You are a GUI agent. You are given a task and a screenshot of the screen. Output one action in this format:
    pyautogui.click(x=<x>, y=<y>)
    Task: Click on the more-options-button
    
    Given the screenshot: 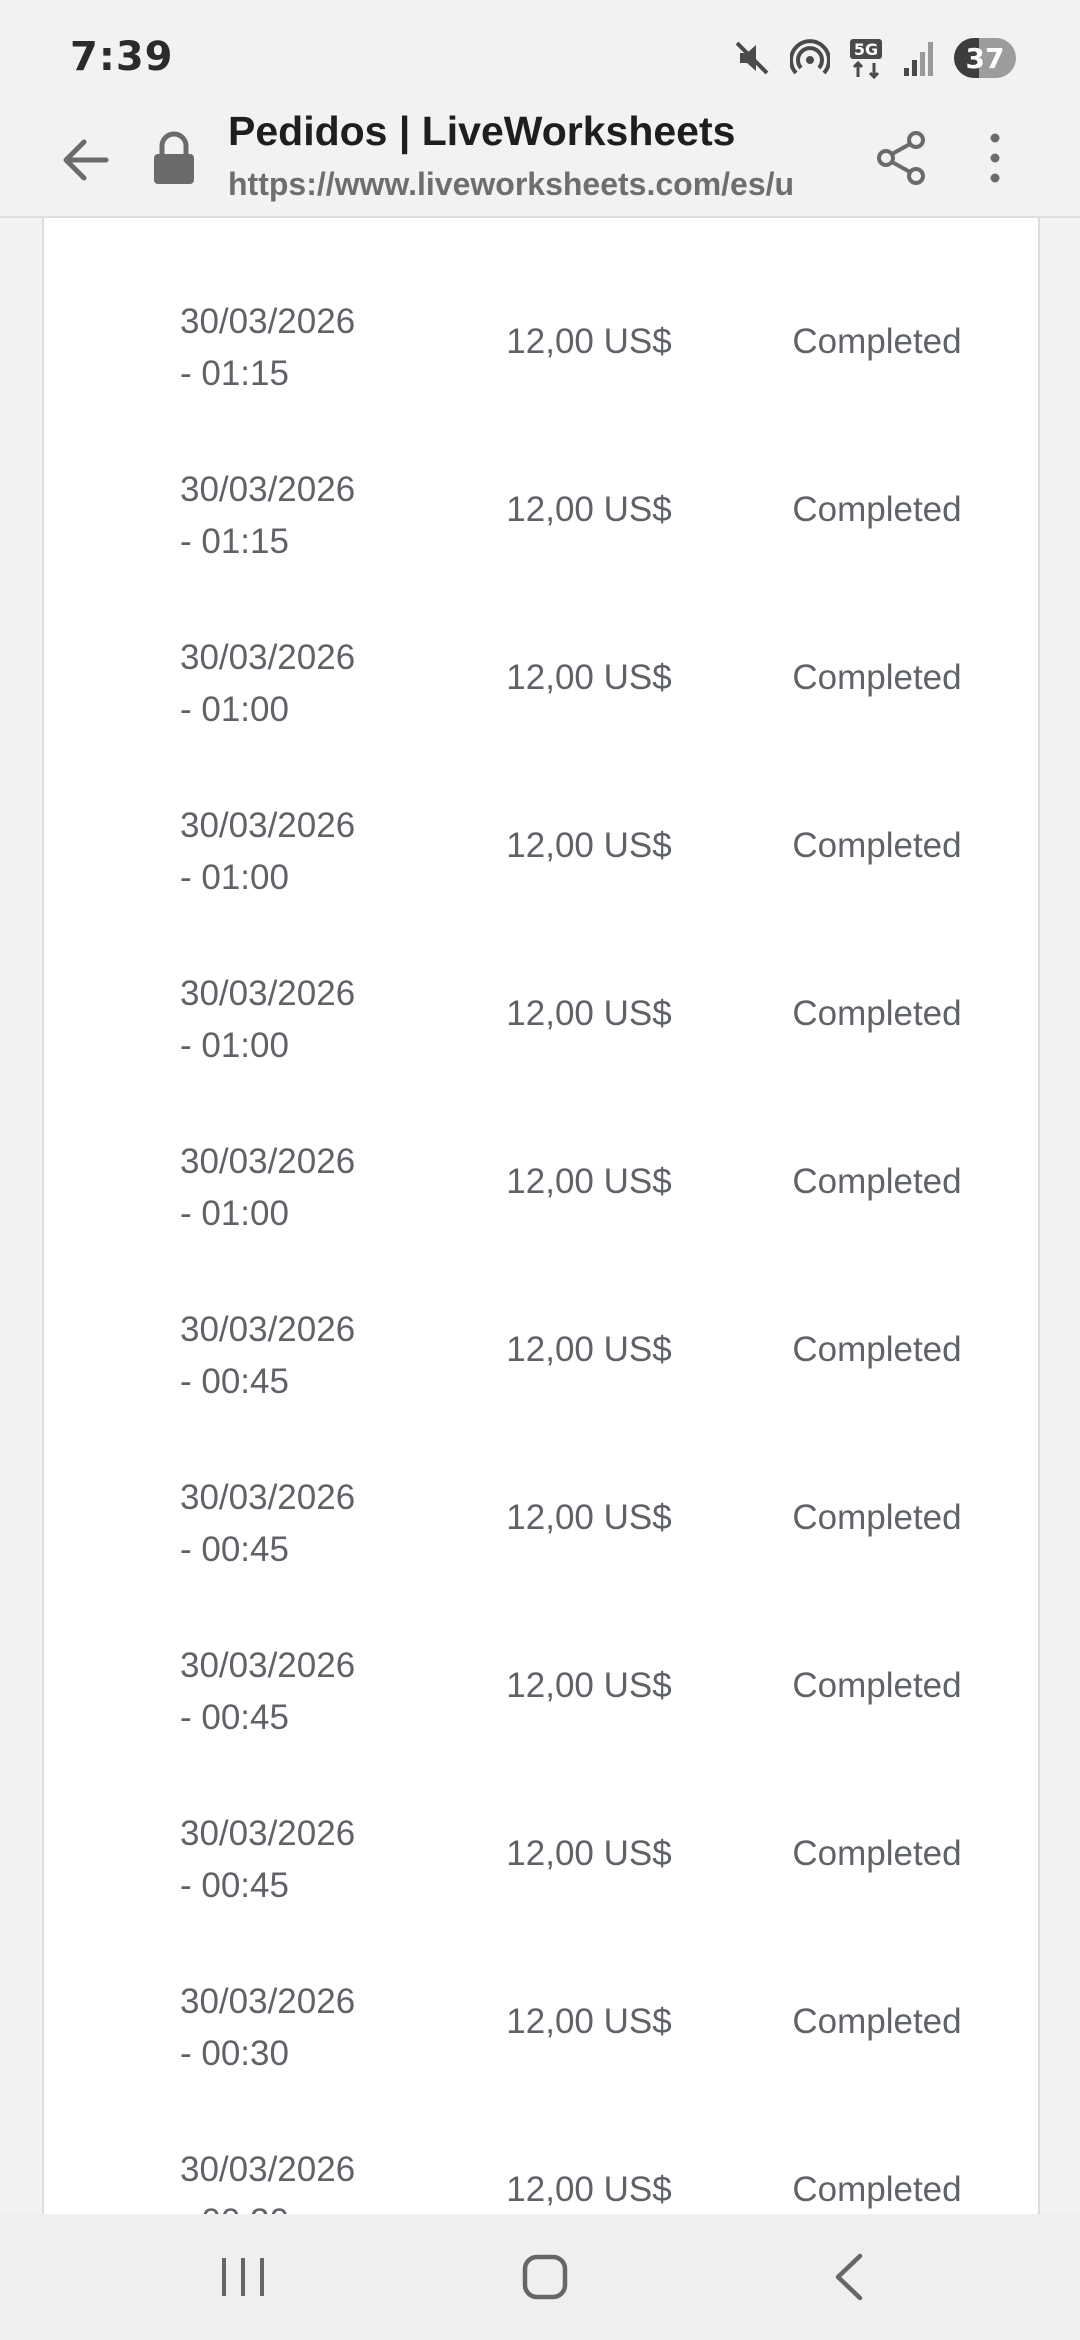 What is the action you would take?
    pyautogui.click(x=995, y=158)
    